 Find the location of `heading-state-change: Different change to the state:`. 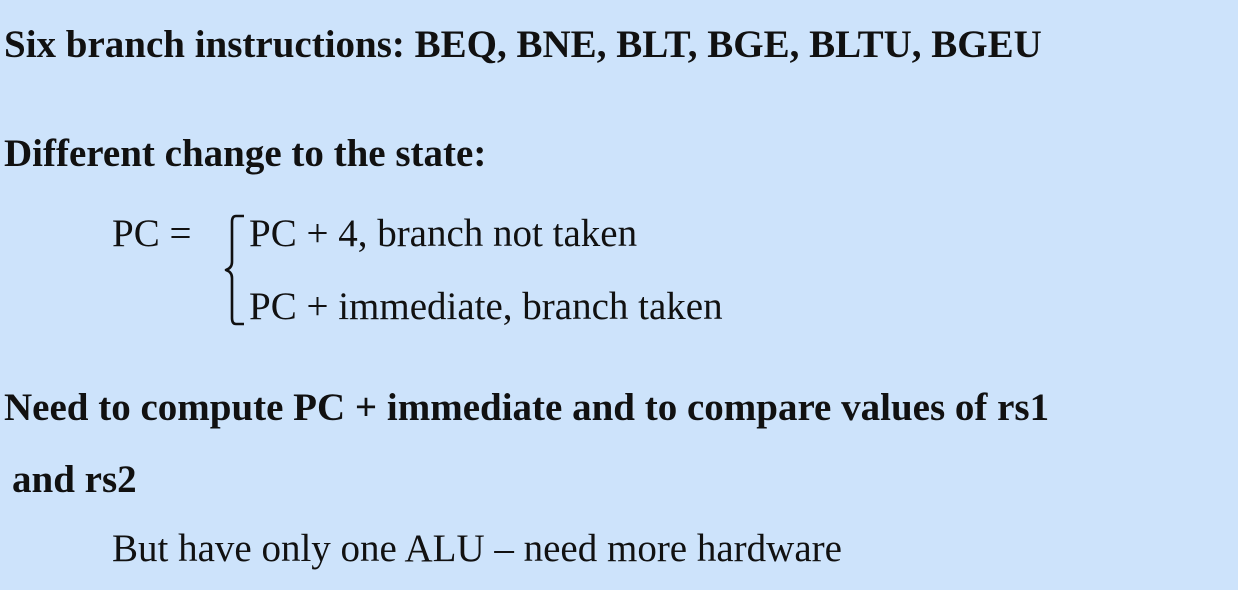

heading-state-change: Different change to the state: is located at coordinates (245, 153).